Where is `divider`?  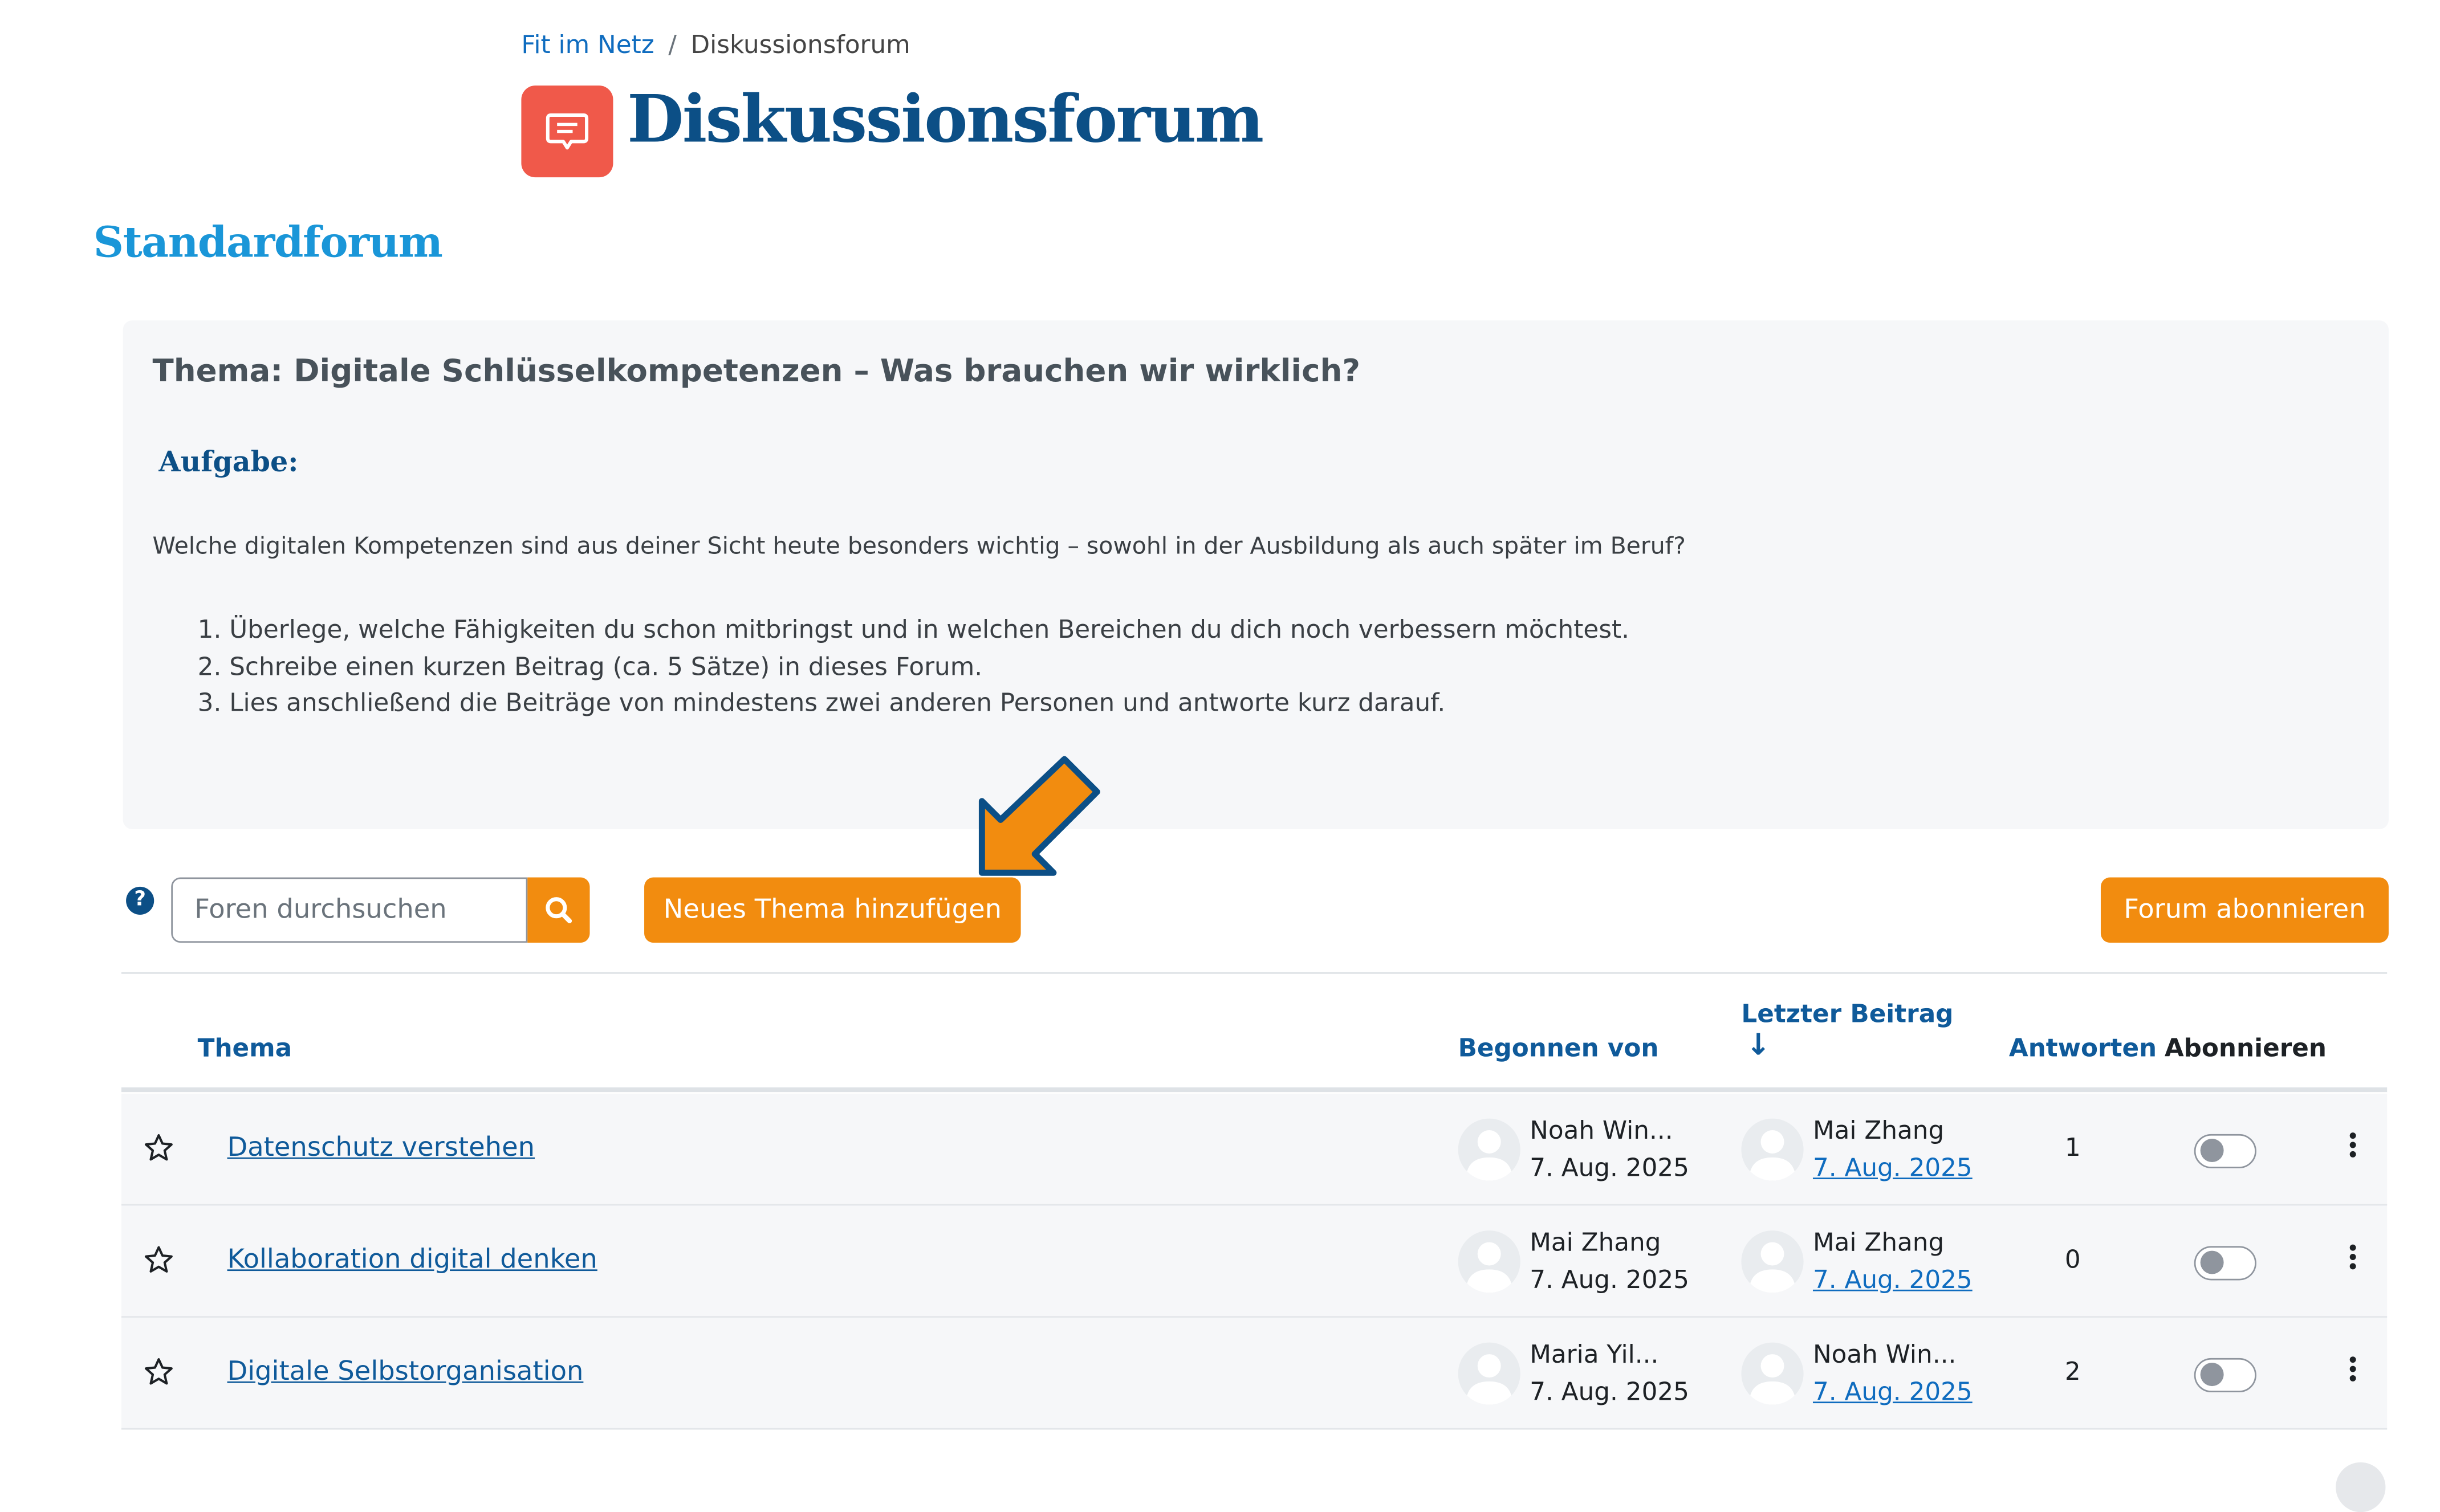 divider is located at coordinates (1254, 973).